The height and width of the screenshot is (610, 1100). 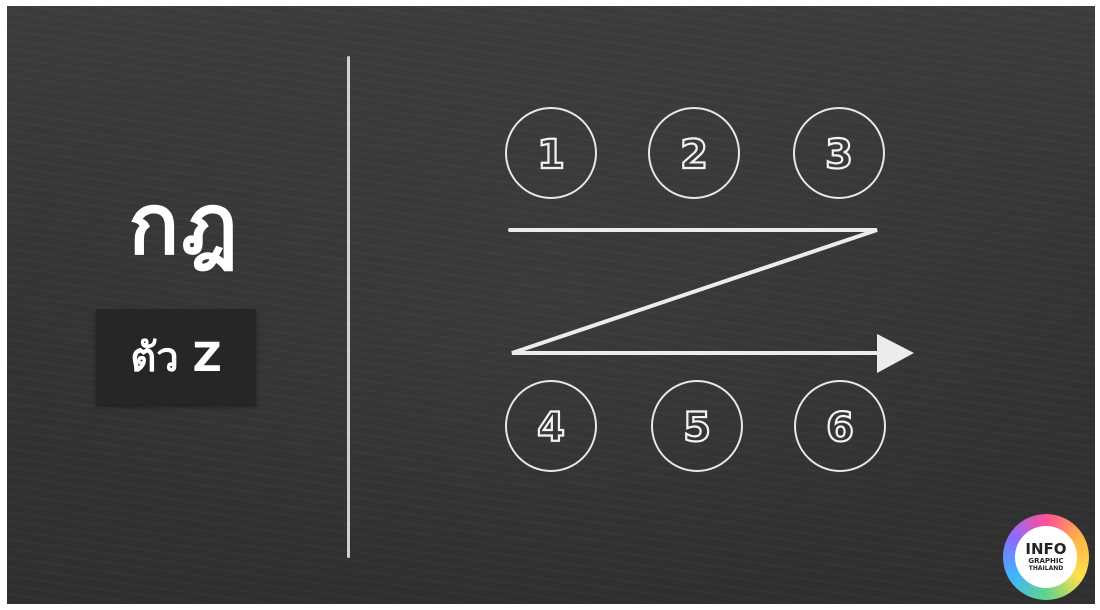 What do you see at coordinates (1046, 549) in the screenshot?
I see `logo-line-1: INFO` at bounding box center [1046, 549].